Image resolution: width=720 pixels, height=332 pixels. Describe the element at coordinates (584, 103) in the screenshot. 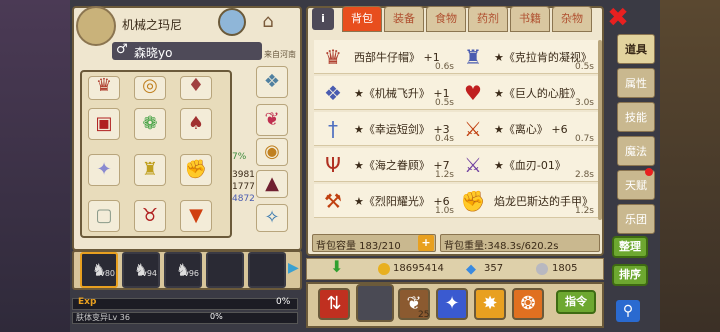

I see `item-weight: 3.0s` at that location.